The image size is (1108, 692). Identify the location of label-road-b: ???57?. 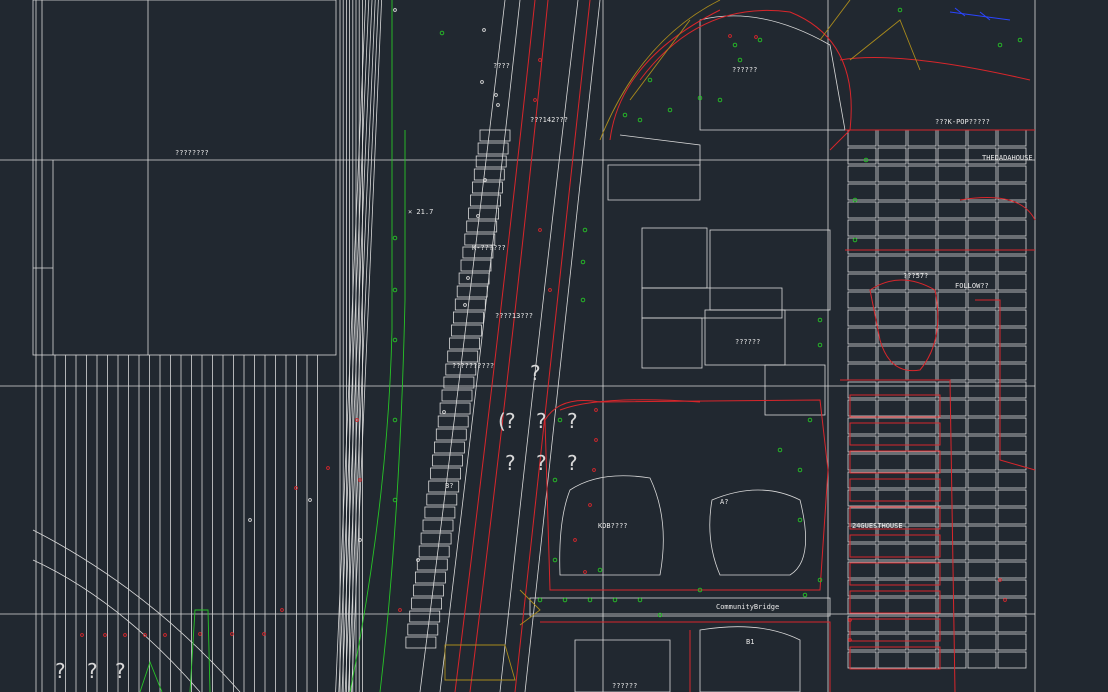
(915, 276).